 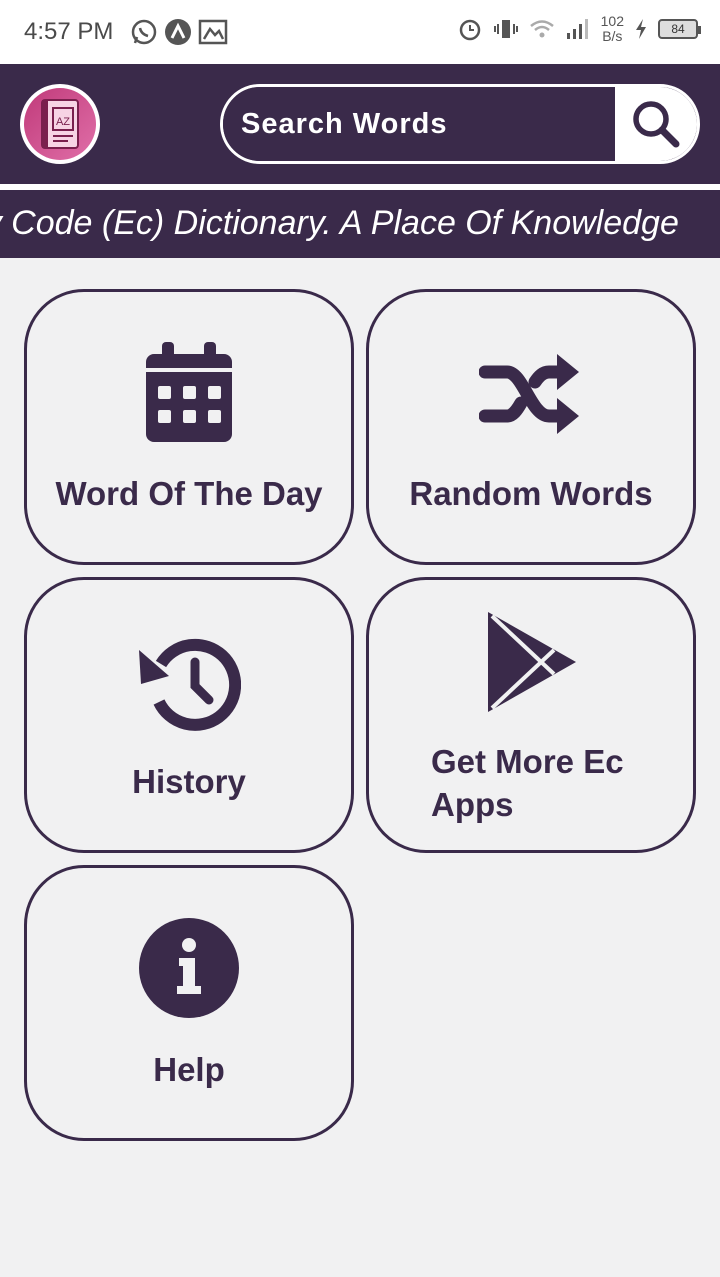 I want to click on shuffle-icon, so click(x=529, y=394).